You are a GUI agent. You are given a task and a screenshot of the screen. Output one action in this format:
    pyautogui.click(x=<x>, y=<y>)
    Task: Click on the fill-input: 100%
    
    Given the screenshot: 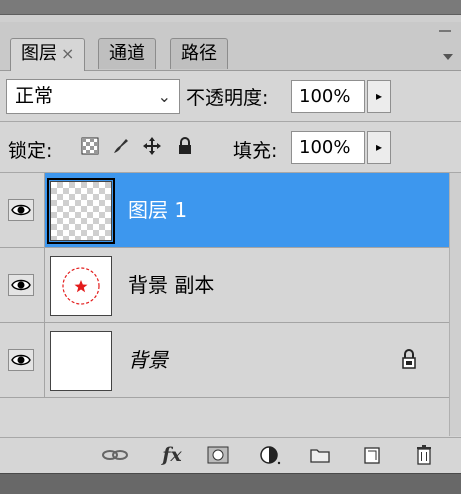 What is the action you would take?
    pyautogui.click(x=328, y=147)
    